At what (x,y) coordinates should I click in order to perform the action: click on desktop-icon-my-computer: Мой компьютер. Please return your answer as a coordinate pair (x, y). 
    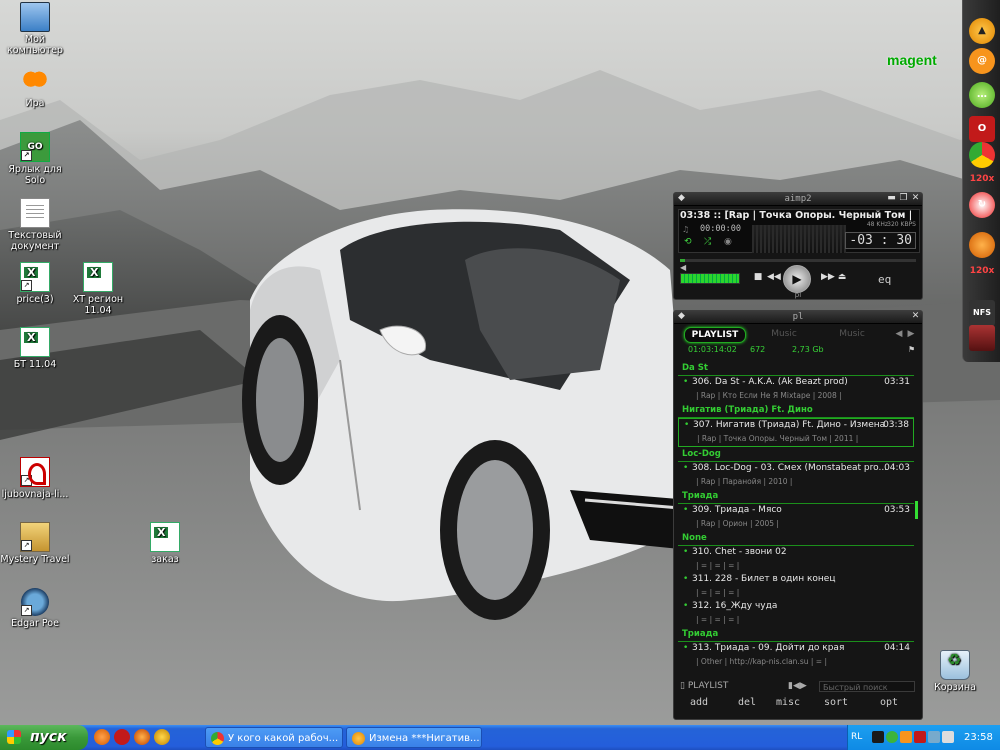
    Looking at the image, I should click on (35, 29).